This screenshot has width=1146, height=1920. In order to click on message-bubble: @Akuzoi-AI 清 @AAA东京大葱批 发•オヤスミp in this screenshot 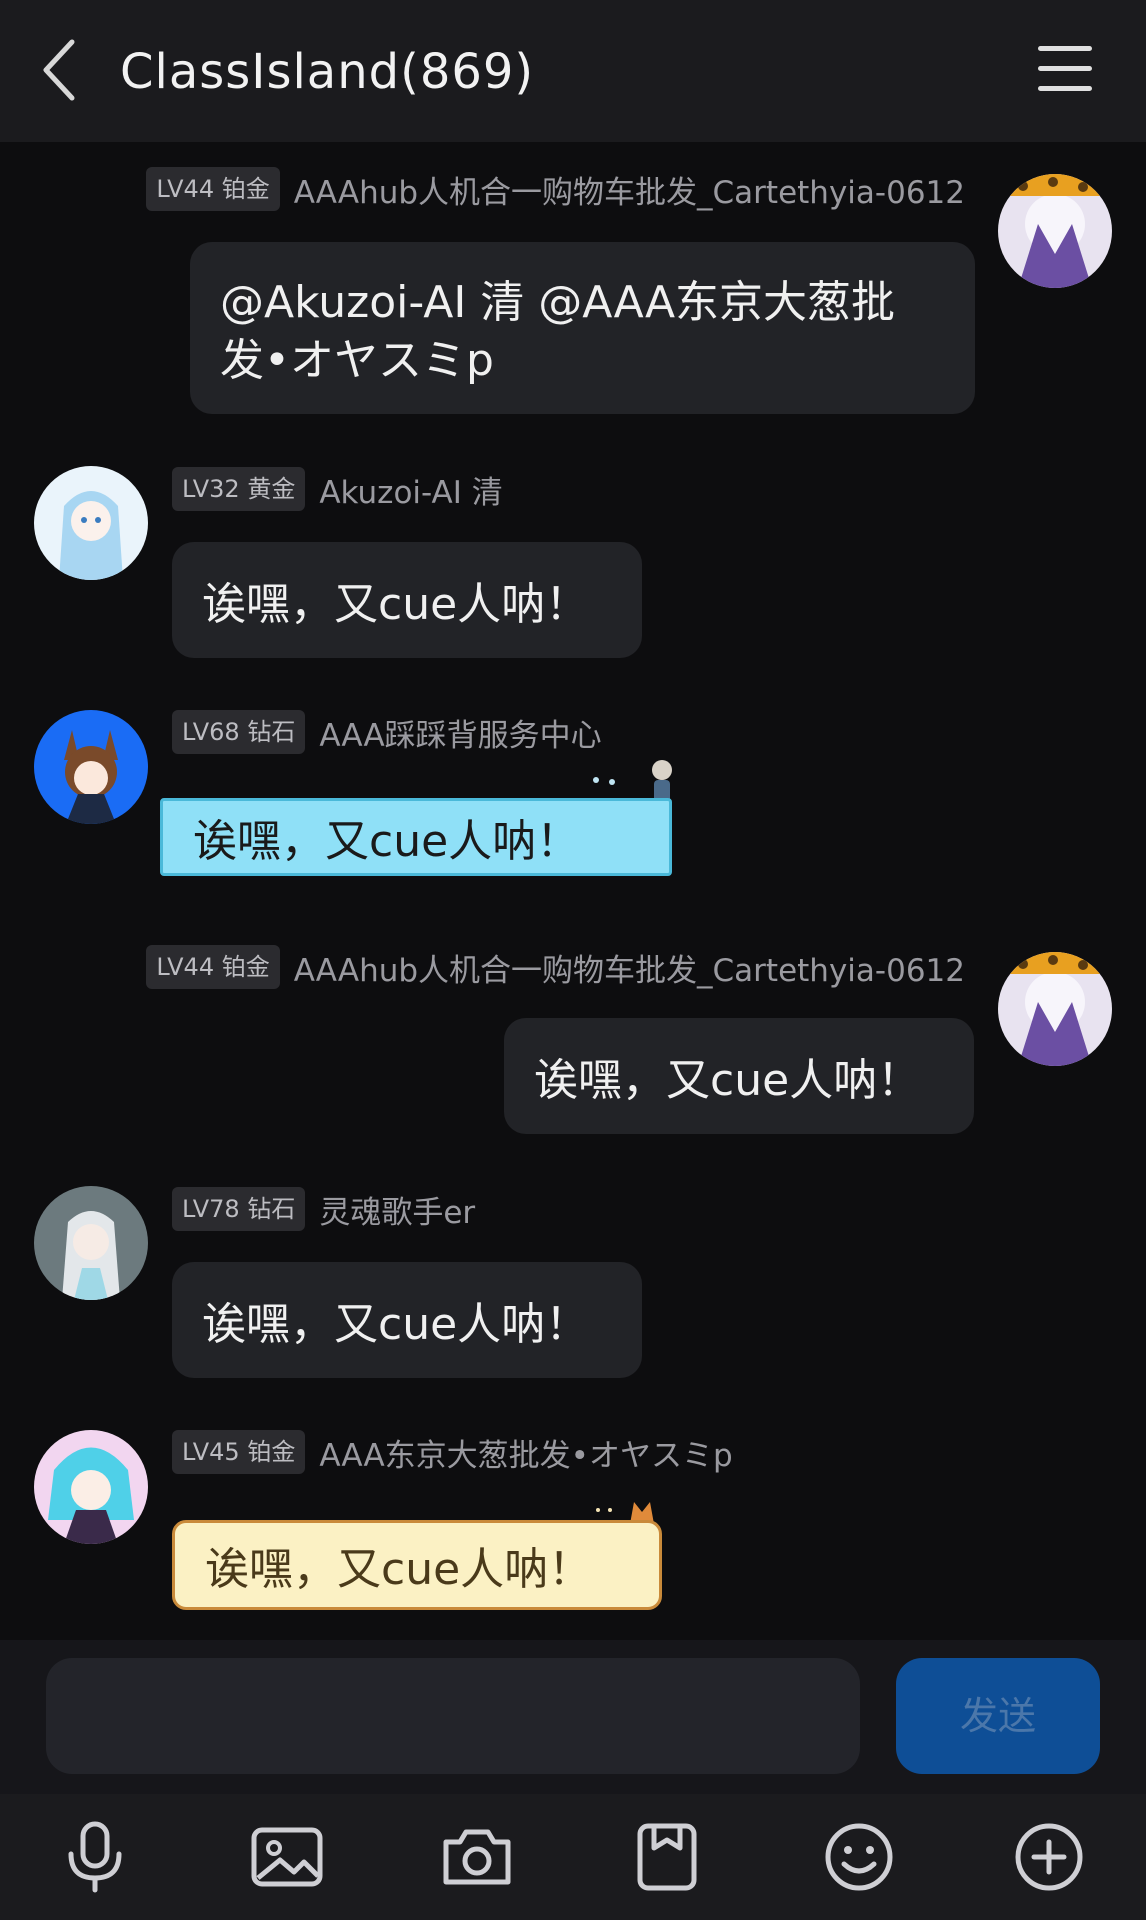, I will do `click(582, 328)`.